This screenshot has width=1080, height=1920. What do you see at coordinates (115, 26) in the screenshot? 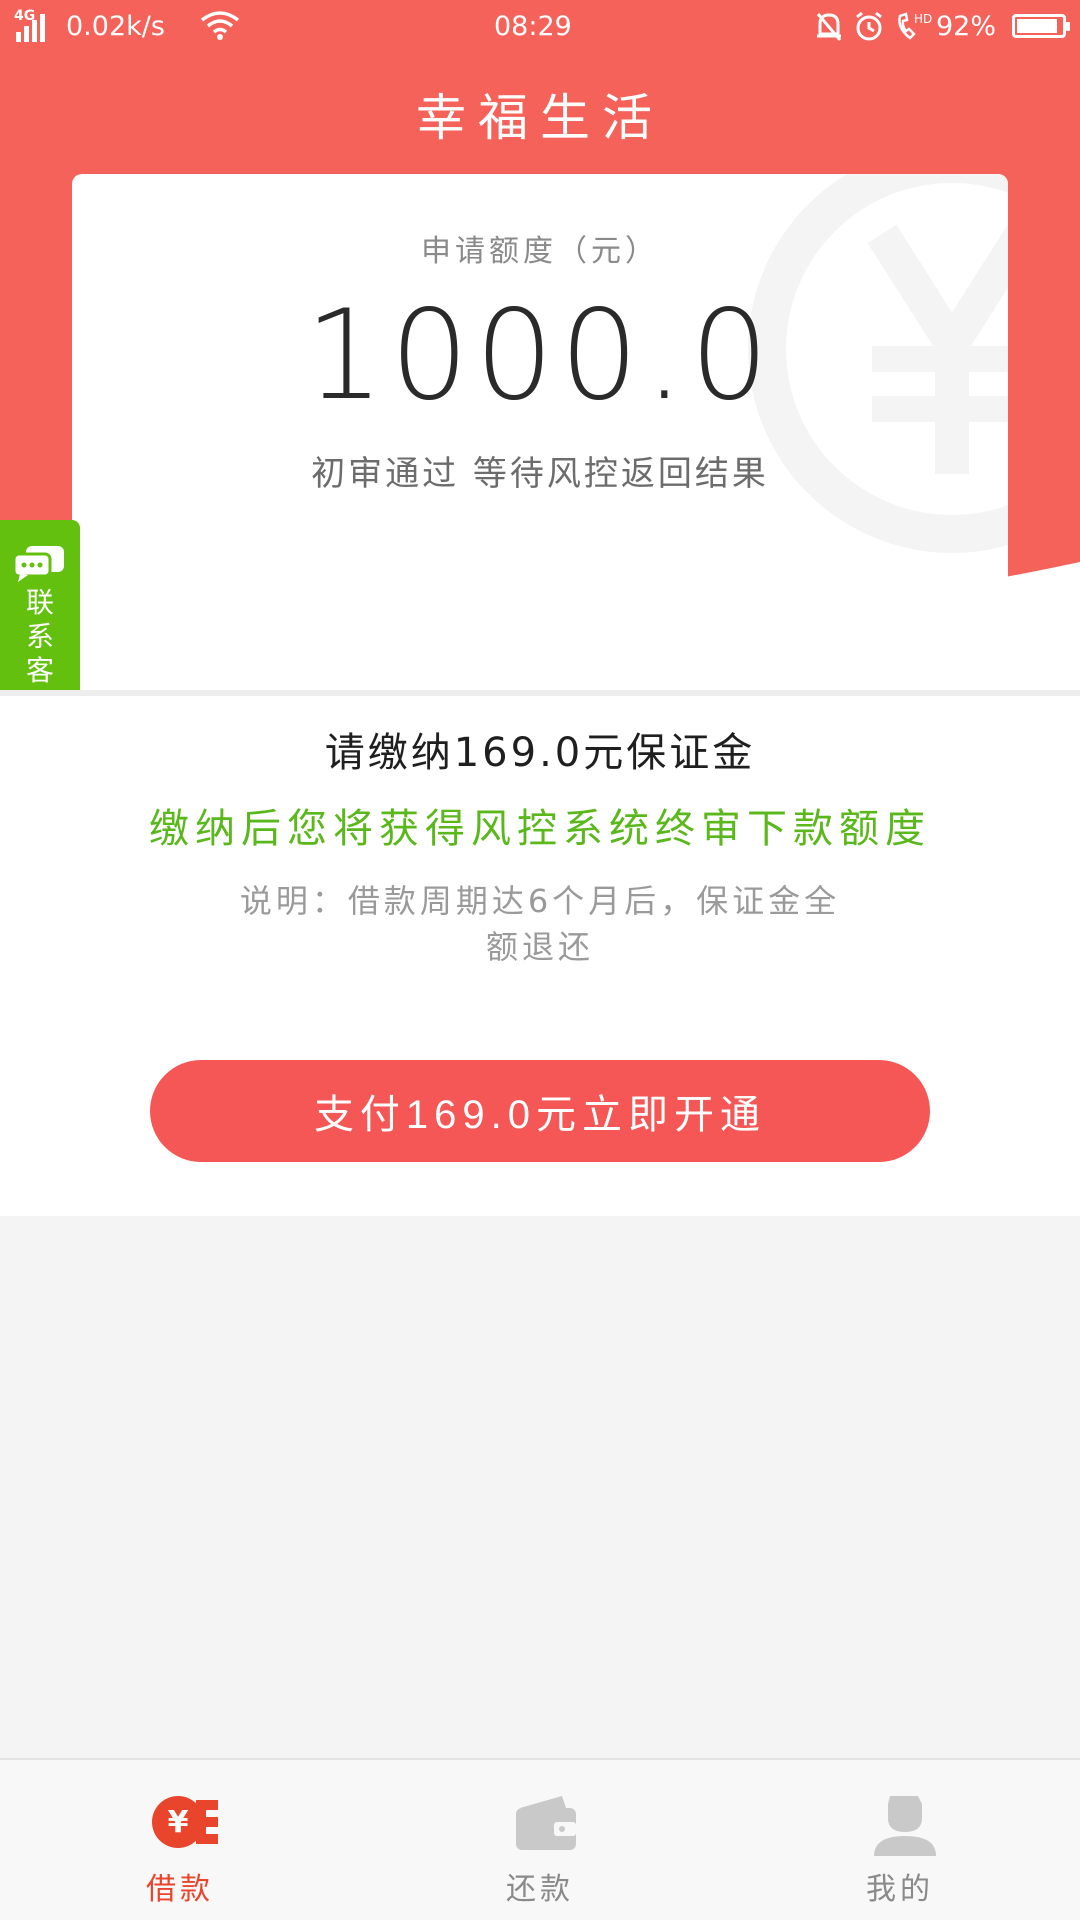
I see `network-speed: 0.02k/s` at bounding box center [115, 26].